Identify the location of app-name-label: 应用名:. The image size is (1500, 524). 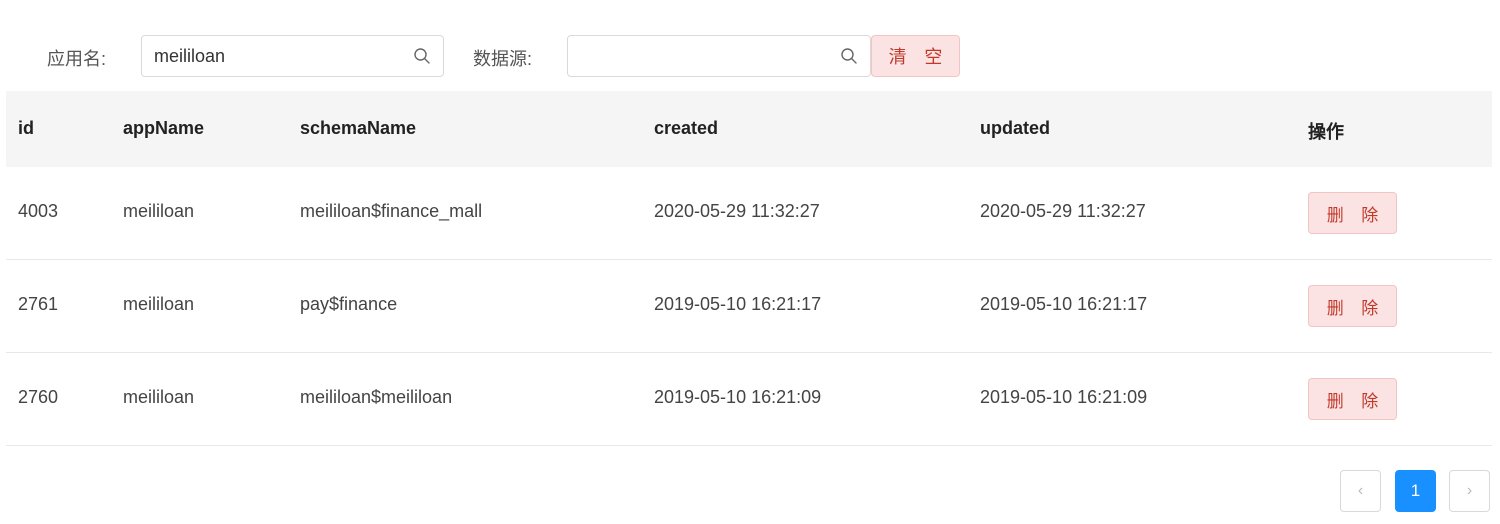
(77, 59).